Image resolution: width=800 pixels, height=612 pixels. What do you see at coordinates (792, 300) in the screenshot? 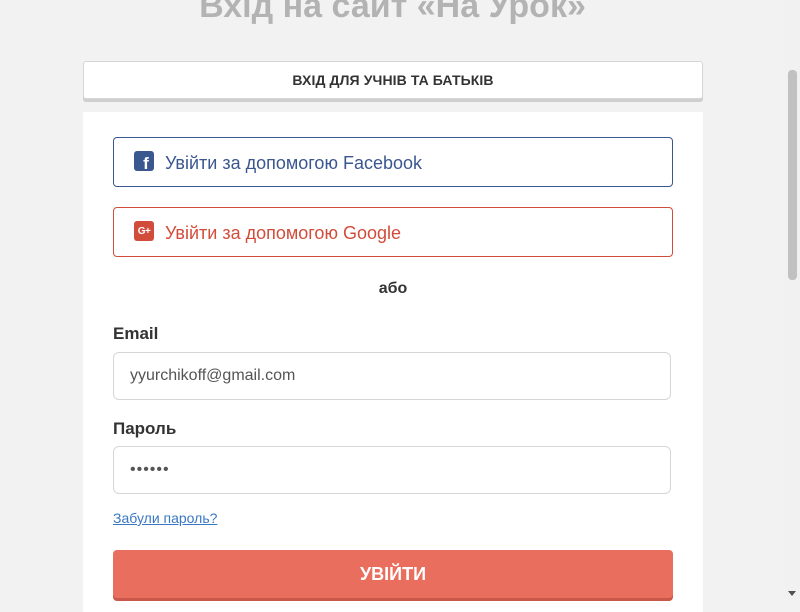
I see `scrollbar` at bounding box center [792, 300].